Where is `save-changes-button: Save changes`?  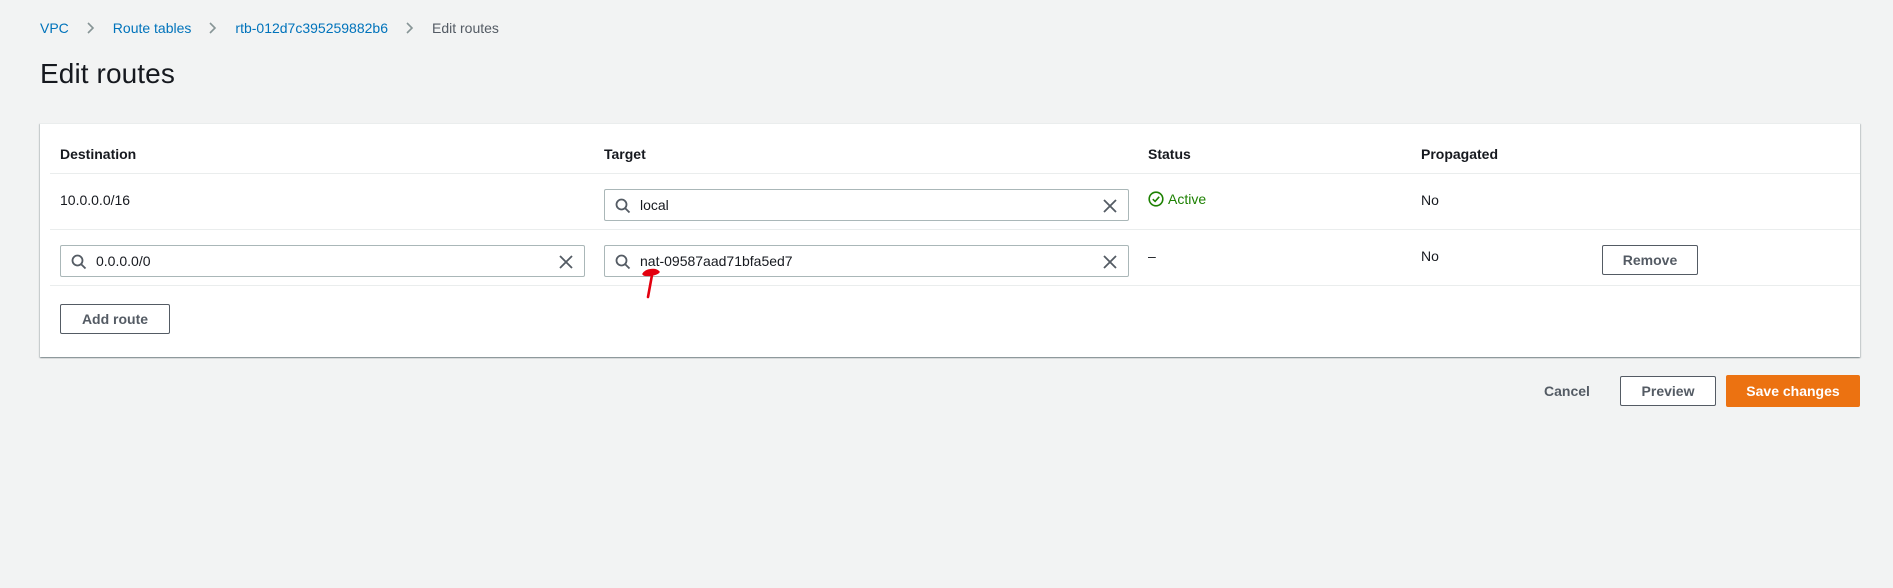
save-changes-button: Save changes is located at coordinates (1793, 391).